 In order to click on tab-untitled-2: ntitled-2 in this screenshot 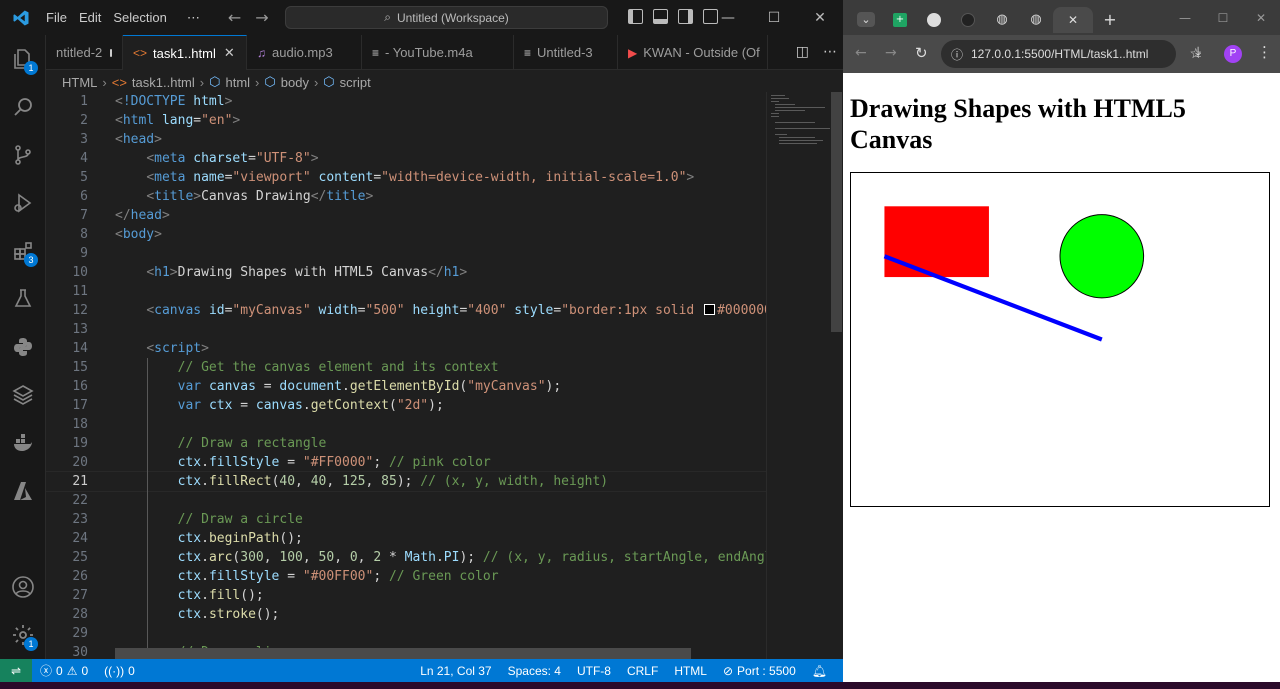, I will do `click(84, 52)`.